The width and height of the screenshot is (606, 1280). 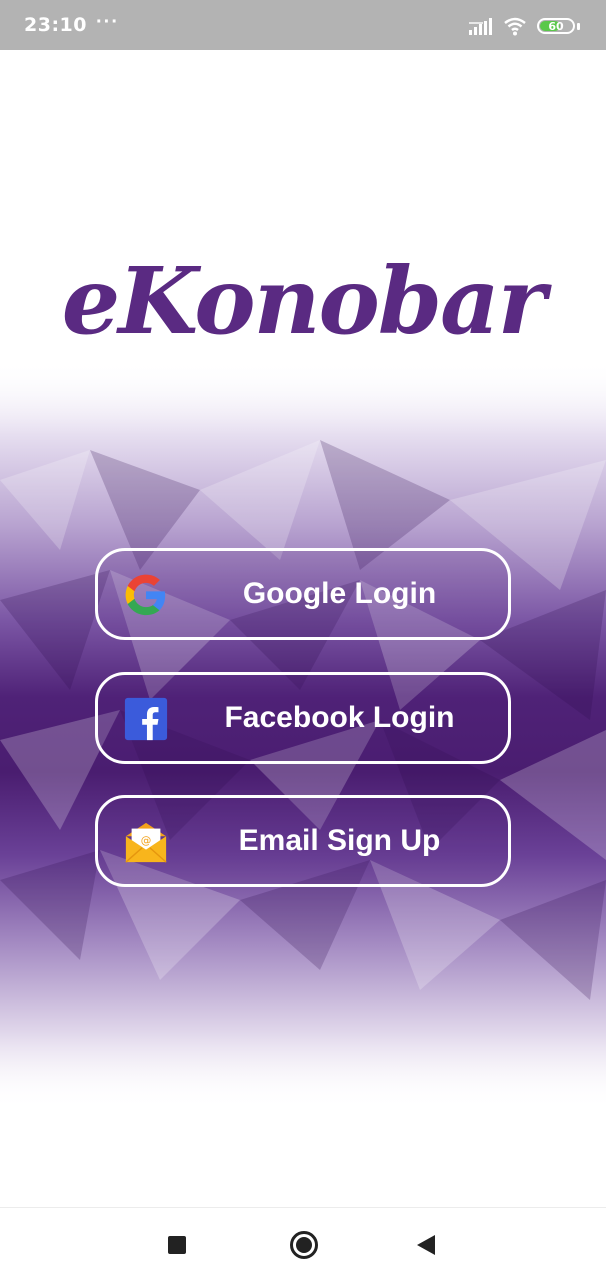 What do you see at coordinates (426, 1245) in the screenshot?
I see `back-icon` at bounding box center [426, 1245].